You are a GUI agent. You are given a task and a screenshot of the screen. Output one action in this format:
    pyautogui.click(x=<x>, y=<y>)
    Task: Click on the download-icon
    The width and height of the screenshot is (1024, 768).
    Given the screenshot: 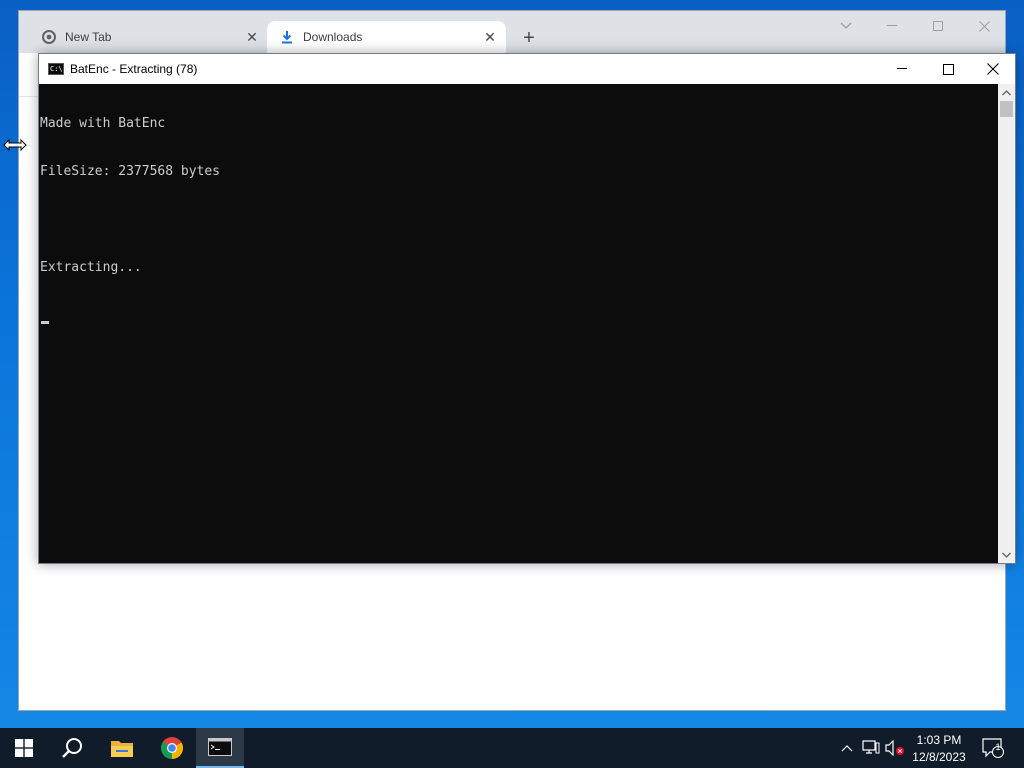 What is the action you would take?
    pyautogui.click(x=287, y=37)
    